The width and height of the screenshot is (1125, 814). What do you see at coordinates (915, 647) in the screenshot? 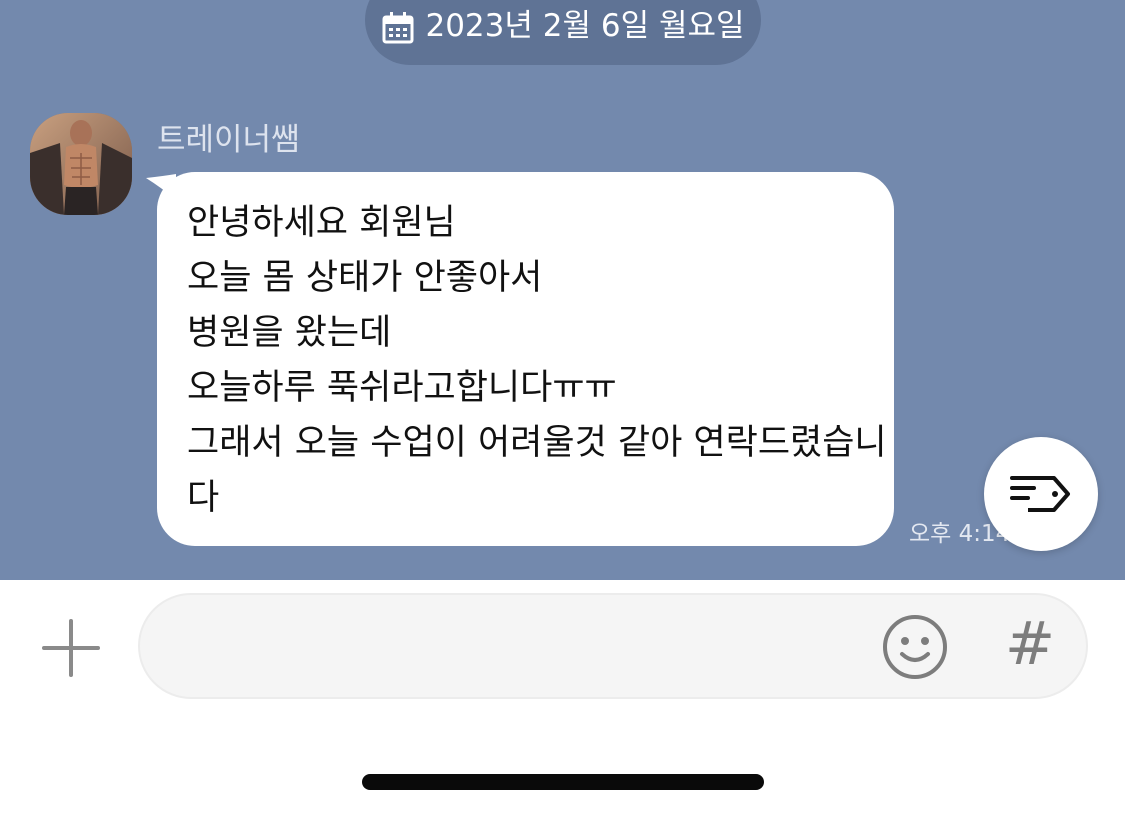
I see `emoji-icon` at bounding box center [915, 647].